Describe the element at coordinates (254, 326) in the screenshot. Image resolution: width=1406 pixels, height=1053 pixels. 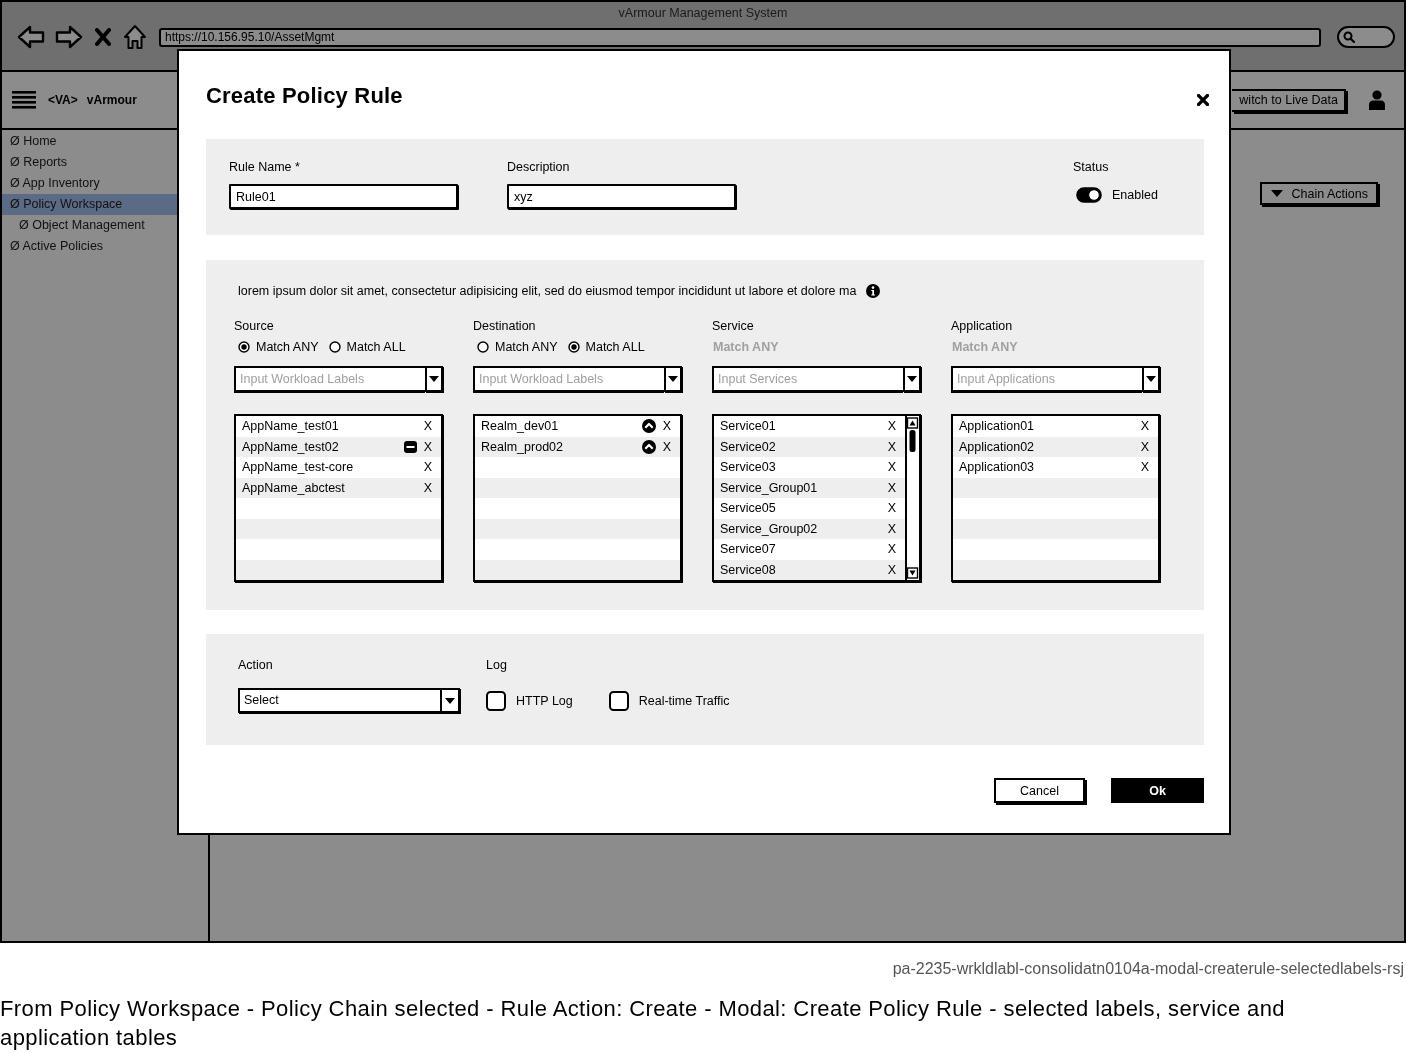
I see `column-heading: Source` at that location.